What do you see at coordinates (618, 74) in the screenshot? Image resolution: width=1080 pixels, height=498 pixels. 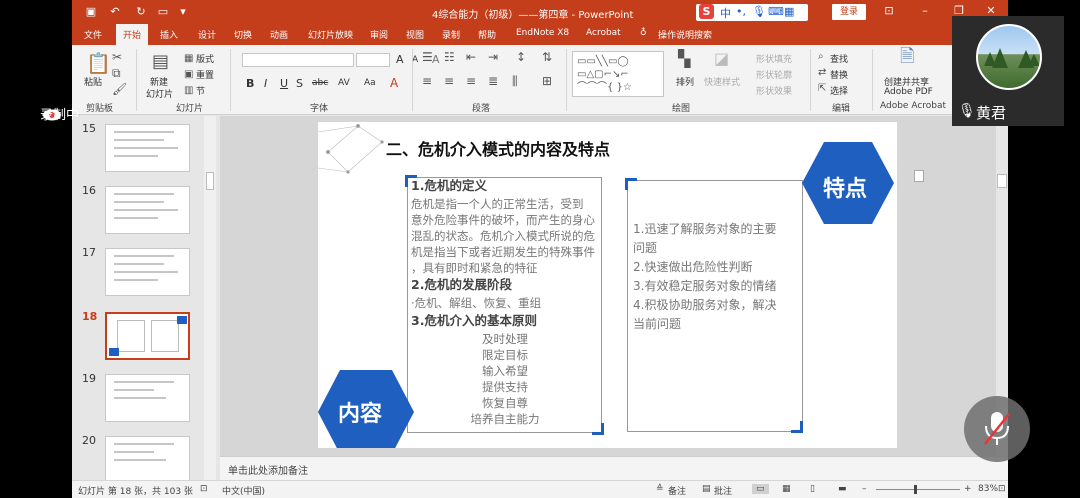 I see `shapes-gallery: ▭▭╲╲▭◯ ▭△▢⌐↘⌐ ⌒⌒⌒{ }☆` at bounding box center [618, 74].